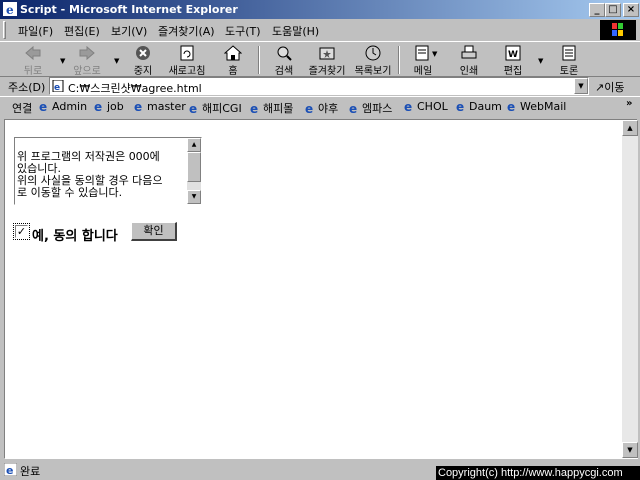 This screenshot has height=480, width=640. Describe the element at coordinates (597, 10) in the screenshot. I see `minimize-button: _` at that location.